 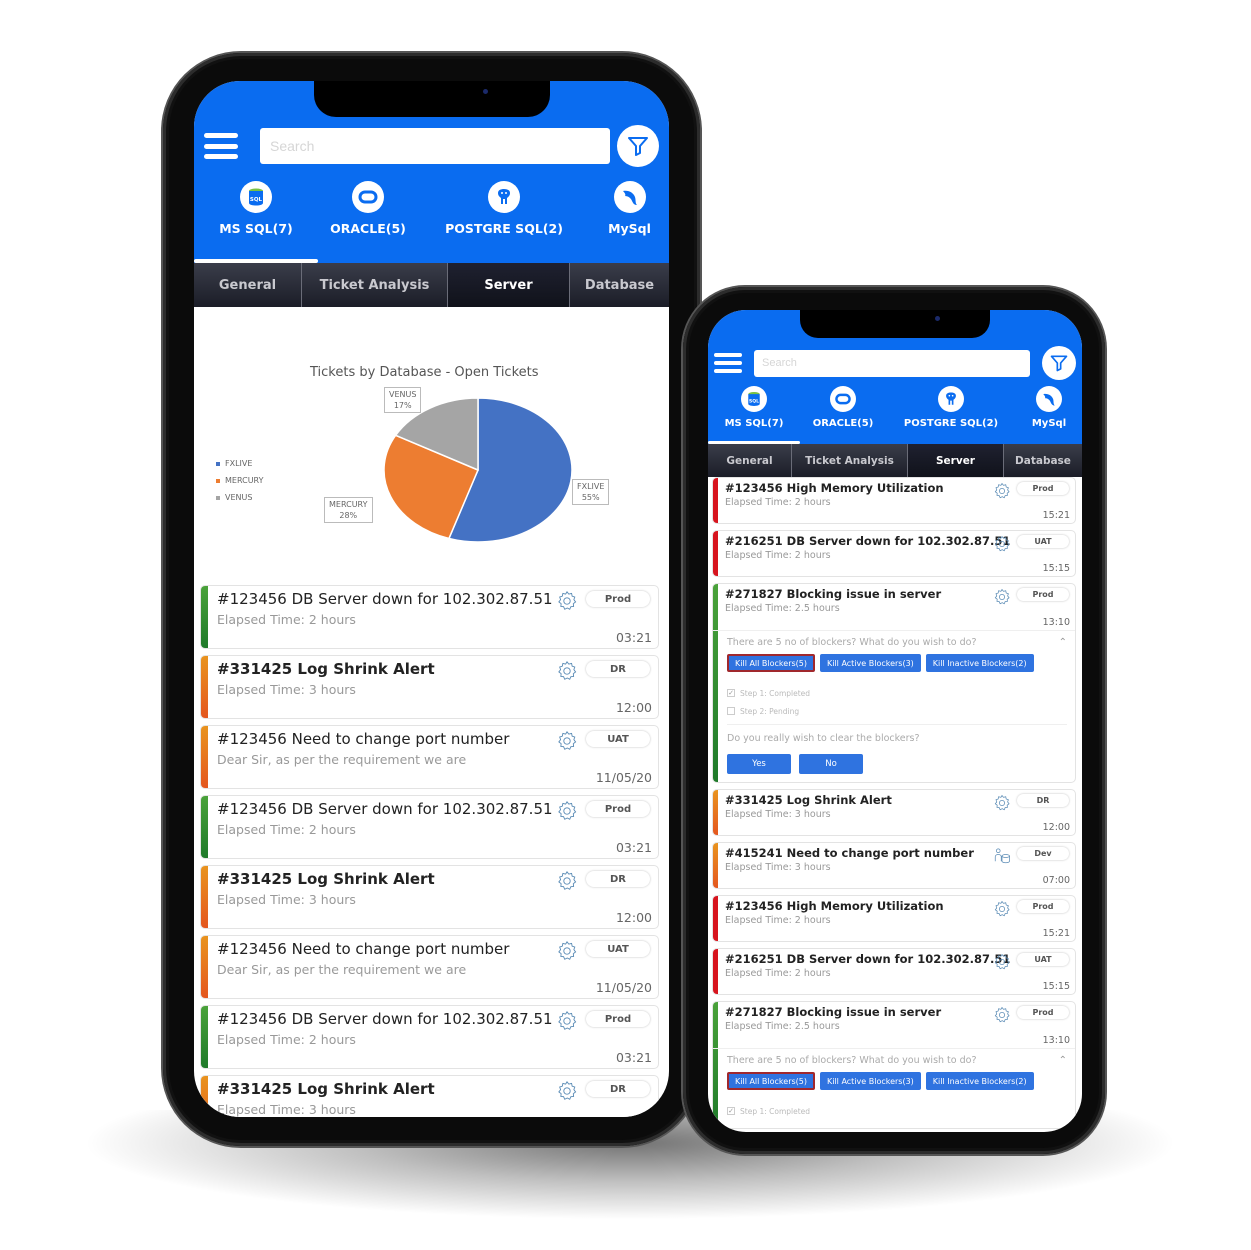 I want to click on data-label-name: VENUS, so click(x=403, y=394).